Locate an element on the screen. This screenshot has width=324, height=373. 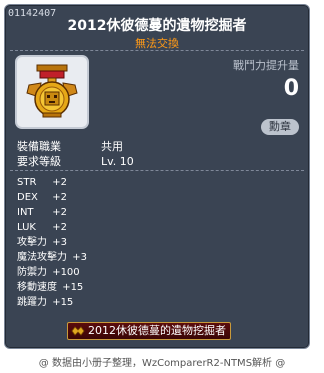
stat-name: 魔法攻擊力 is located at coordinates (42, 257).